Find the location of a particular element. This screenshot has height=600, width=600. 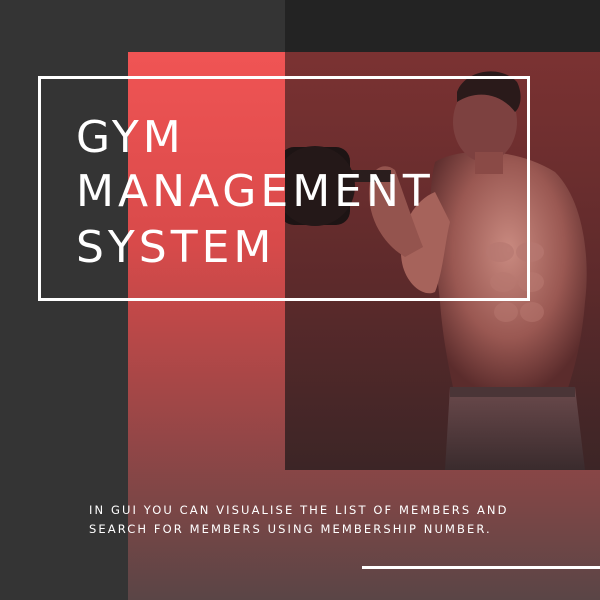

title-line-system: SYSTEM is located at coordinates (176, 247).